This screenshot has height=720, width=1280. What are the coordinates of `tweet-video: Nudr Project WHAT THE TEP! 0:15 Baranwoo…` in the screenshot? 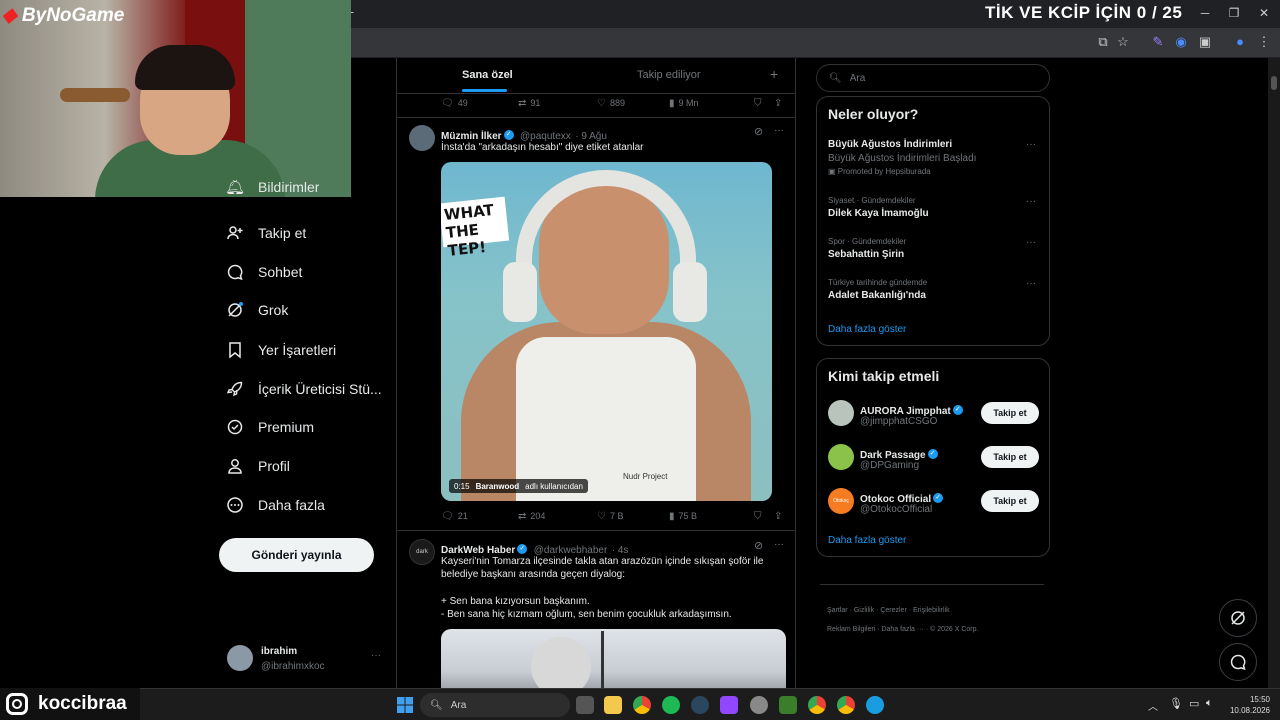 It's located at (606, 331).